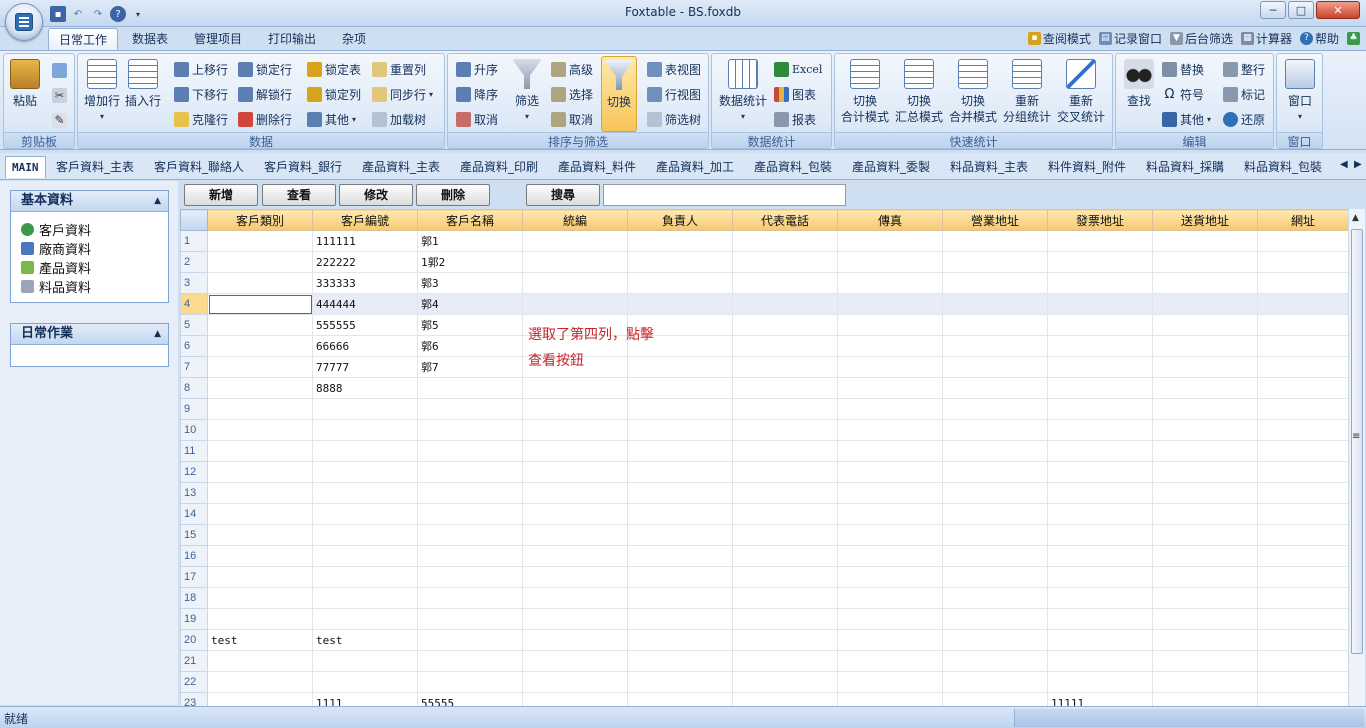  Describe the element at coordinates (1100, 220) in the screenshot. I see `column-header: 發票地址` at that location.